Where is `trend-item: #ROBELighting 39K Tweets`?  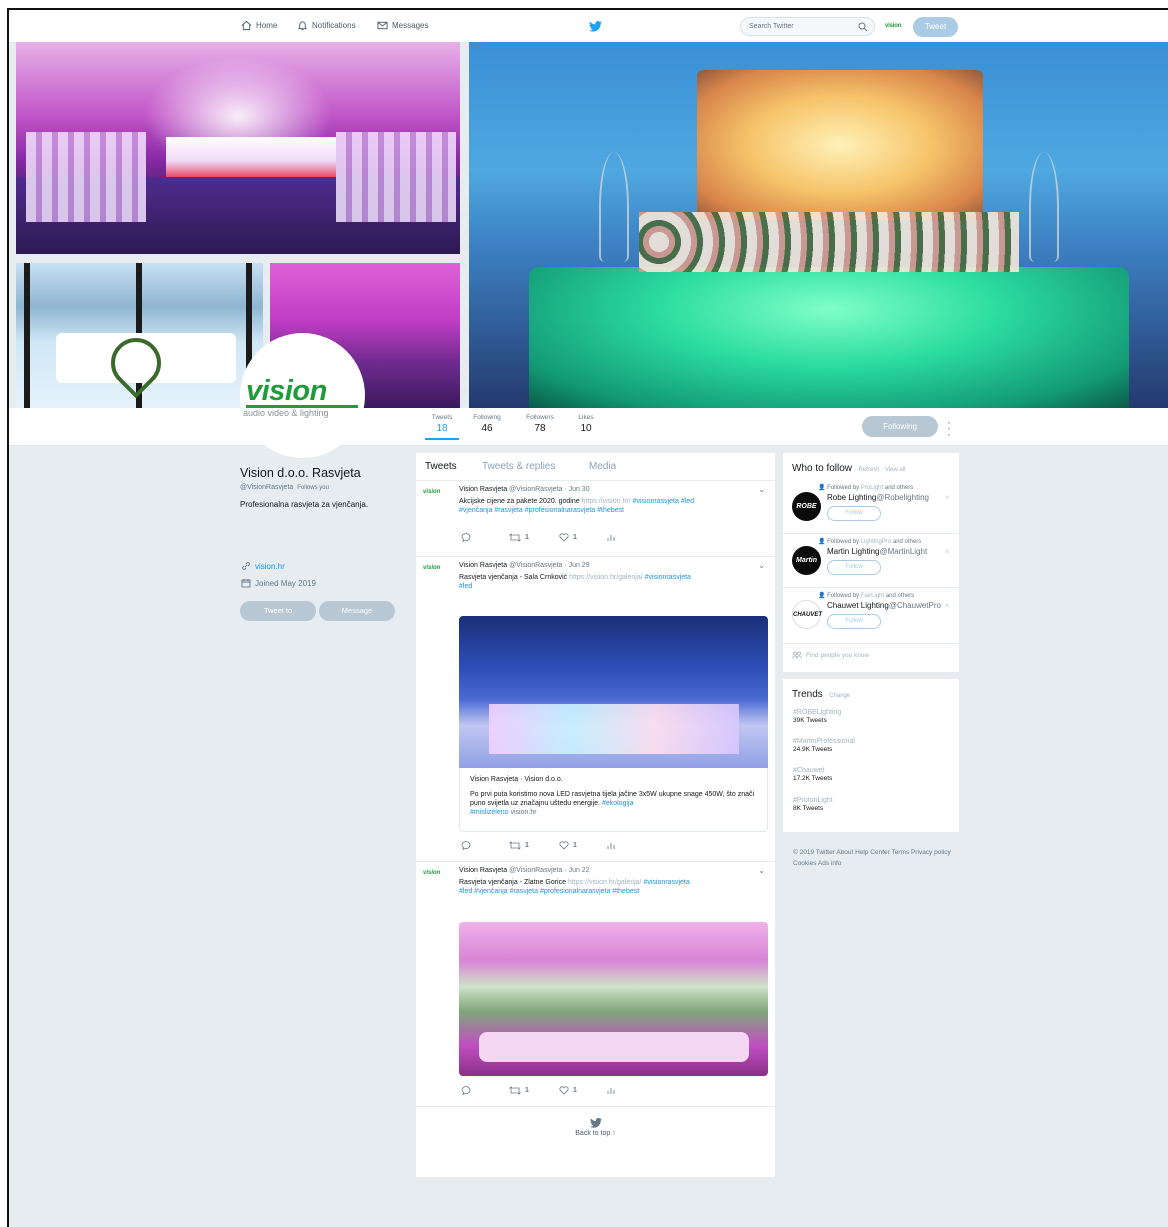 trend-item: #ROBELighting 39K Tweets is located at coordinates (817, 716).